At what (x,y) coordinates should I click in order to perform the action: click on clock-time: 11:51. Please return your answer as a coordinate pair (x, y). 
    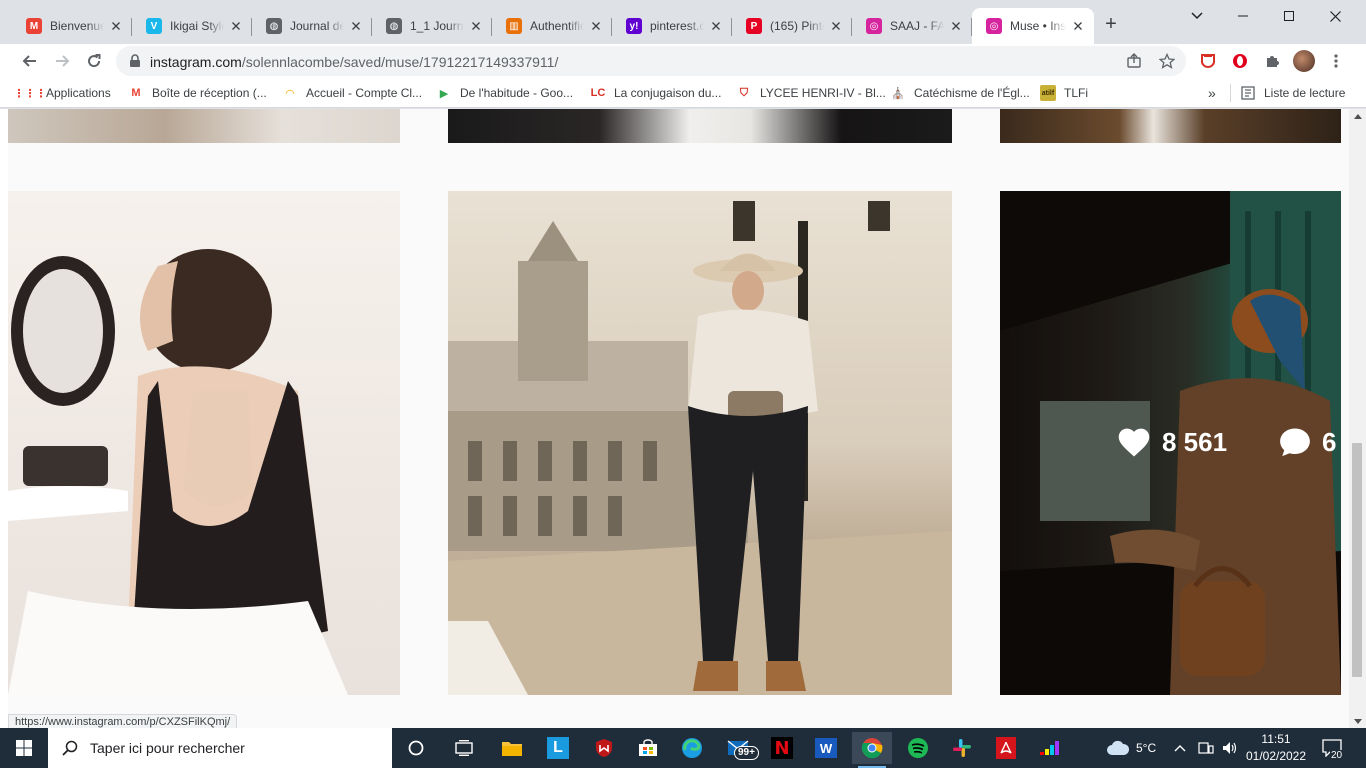
    Looking at the image, I should click on (1276, 739).